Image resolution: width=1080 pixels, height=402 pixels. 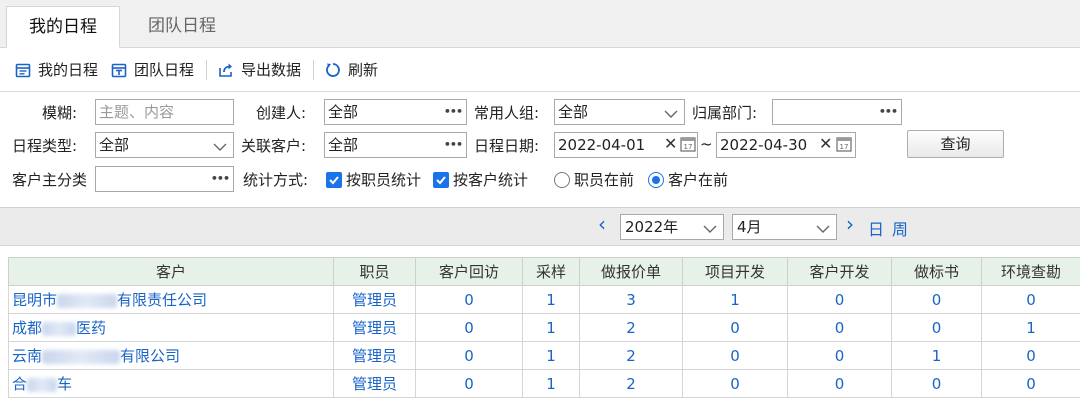 I want to click on col-header-quote: 做报价单, so click(x=631, y=271).